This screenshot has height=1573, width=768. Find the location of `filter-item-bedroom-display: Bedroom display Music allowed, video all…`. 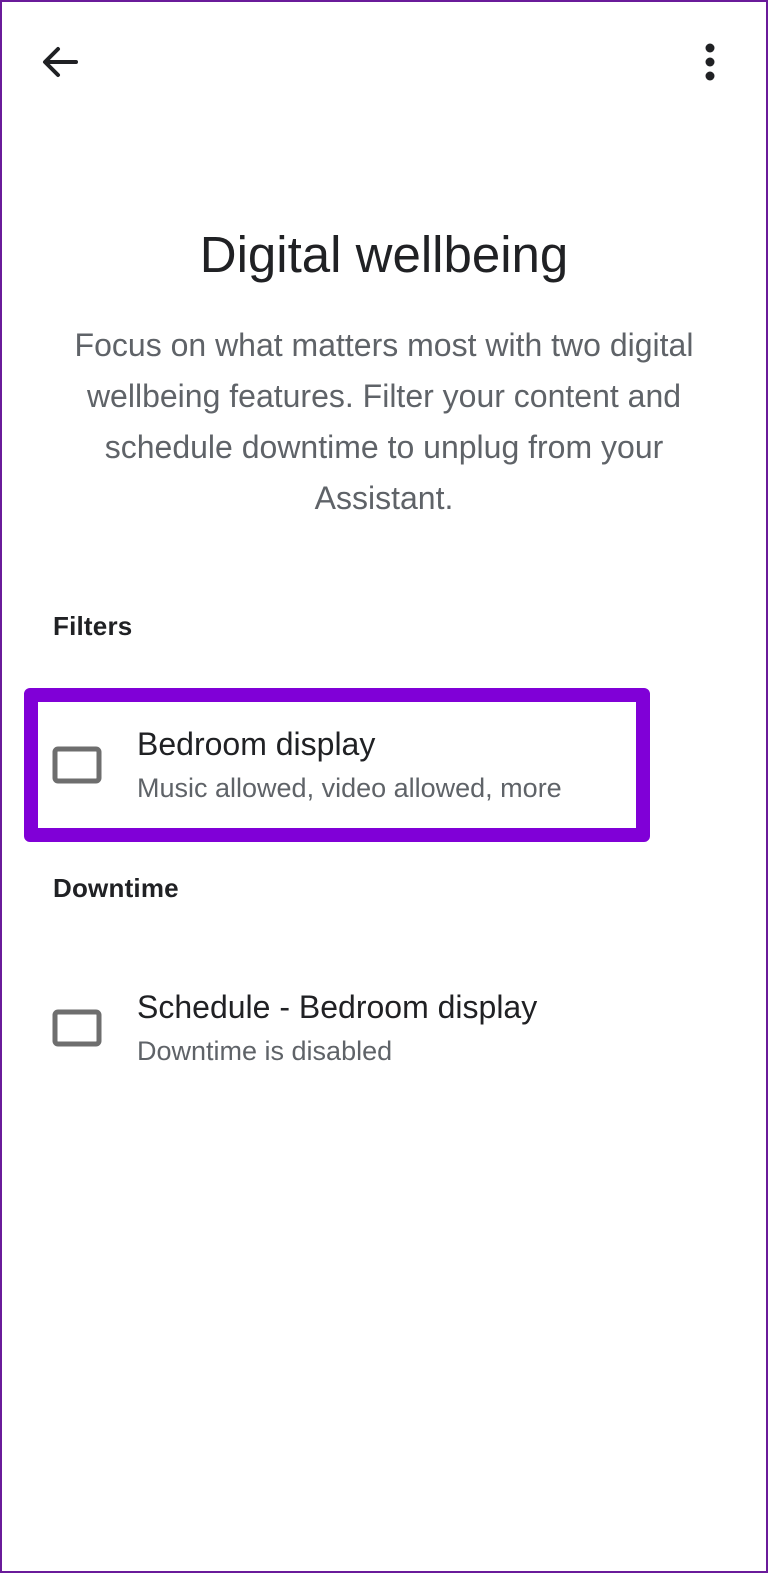

filter-item-bedroom-display: Bedroom display Music allowed, video all… is located at coordinates (384, 763).